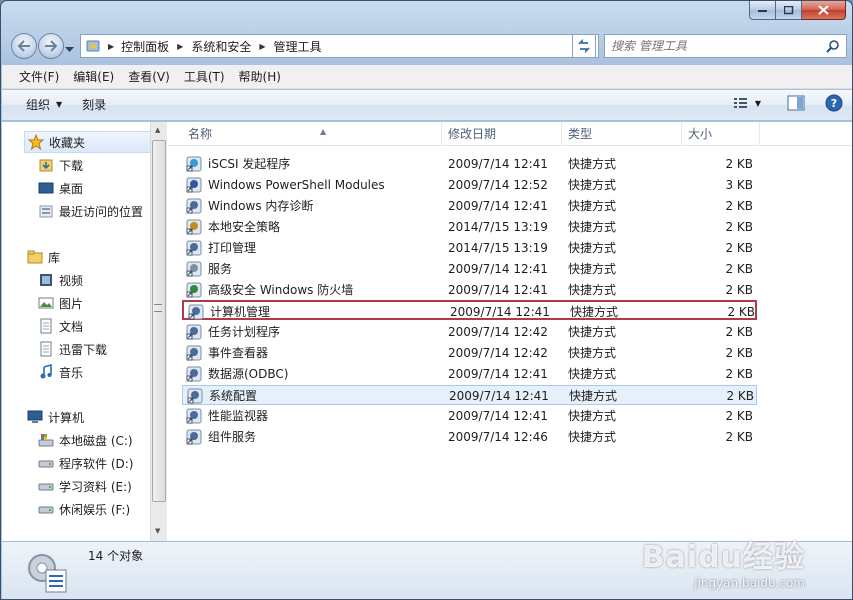  I want to click on sidebar-item-downloads: 下载, so click(60, 165).